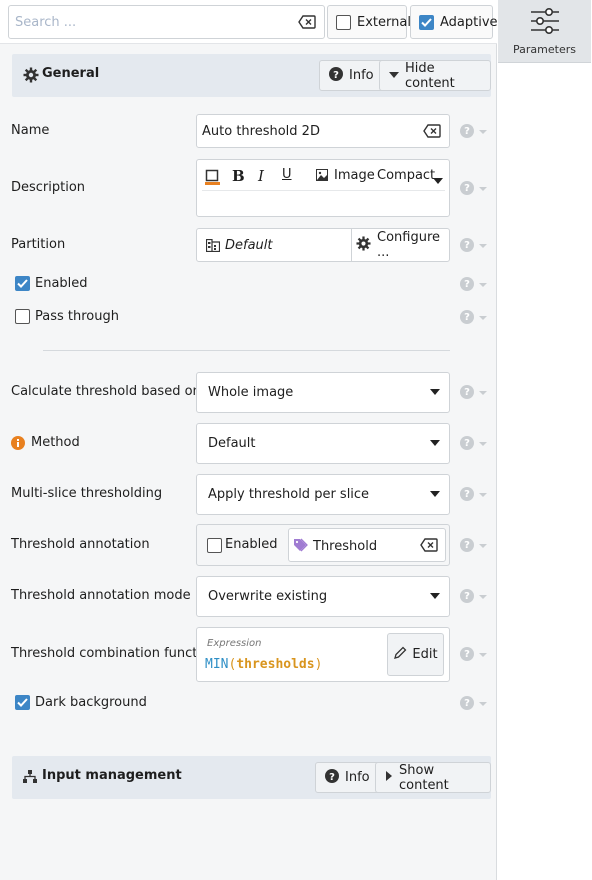 Image resolution: width=592 pixels, height=880 pixels. I want to click on enabled-checkbox, so click(22, 283).